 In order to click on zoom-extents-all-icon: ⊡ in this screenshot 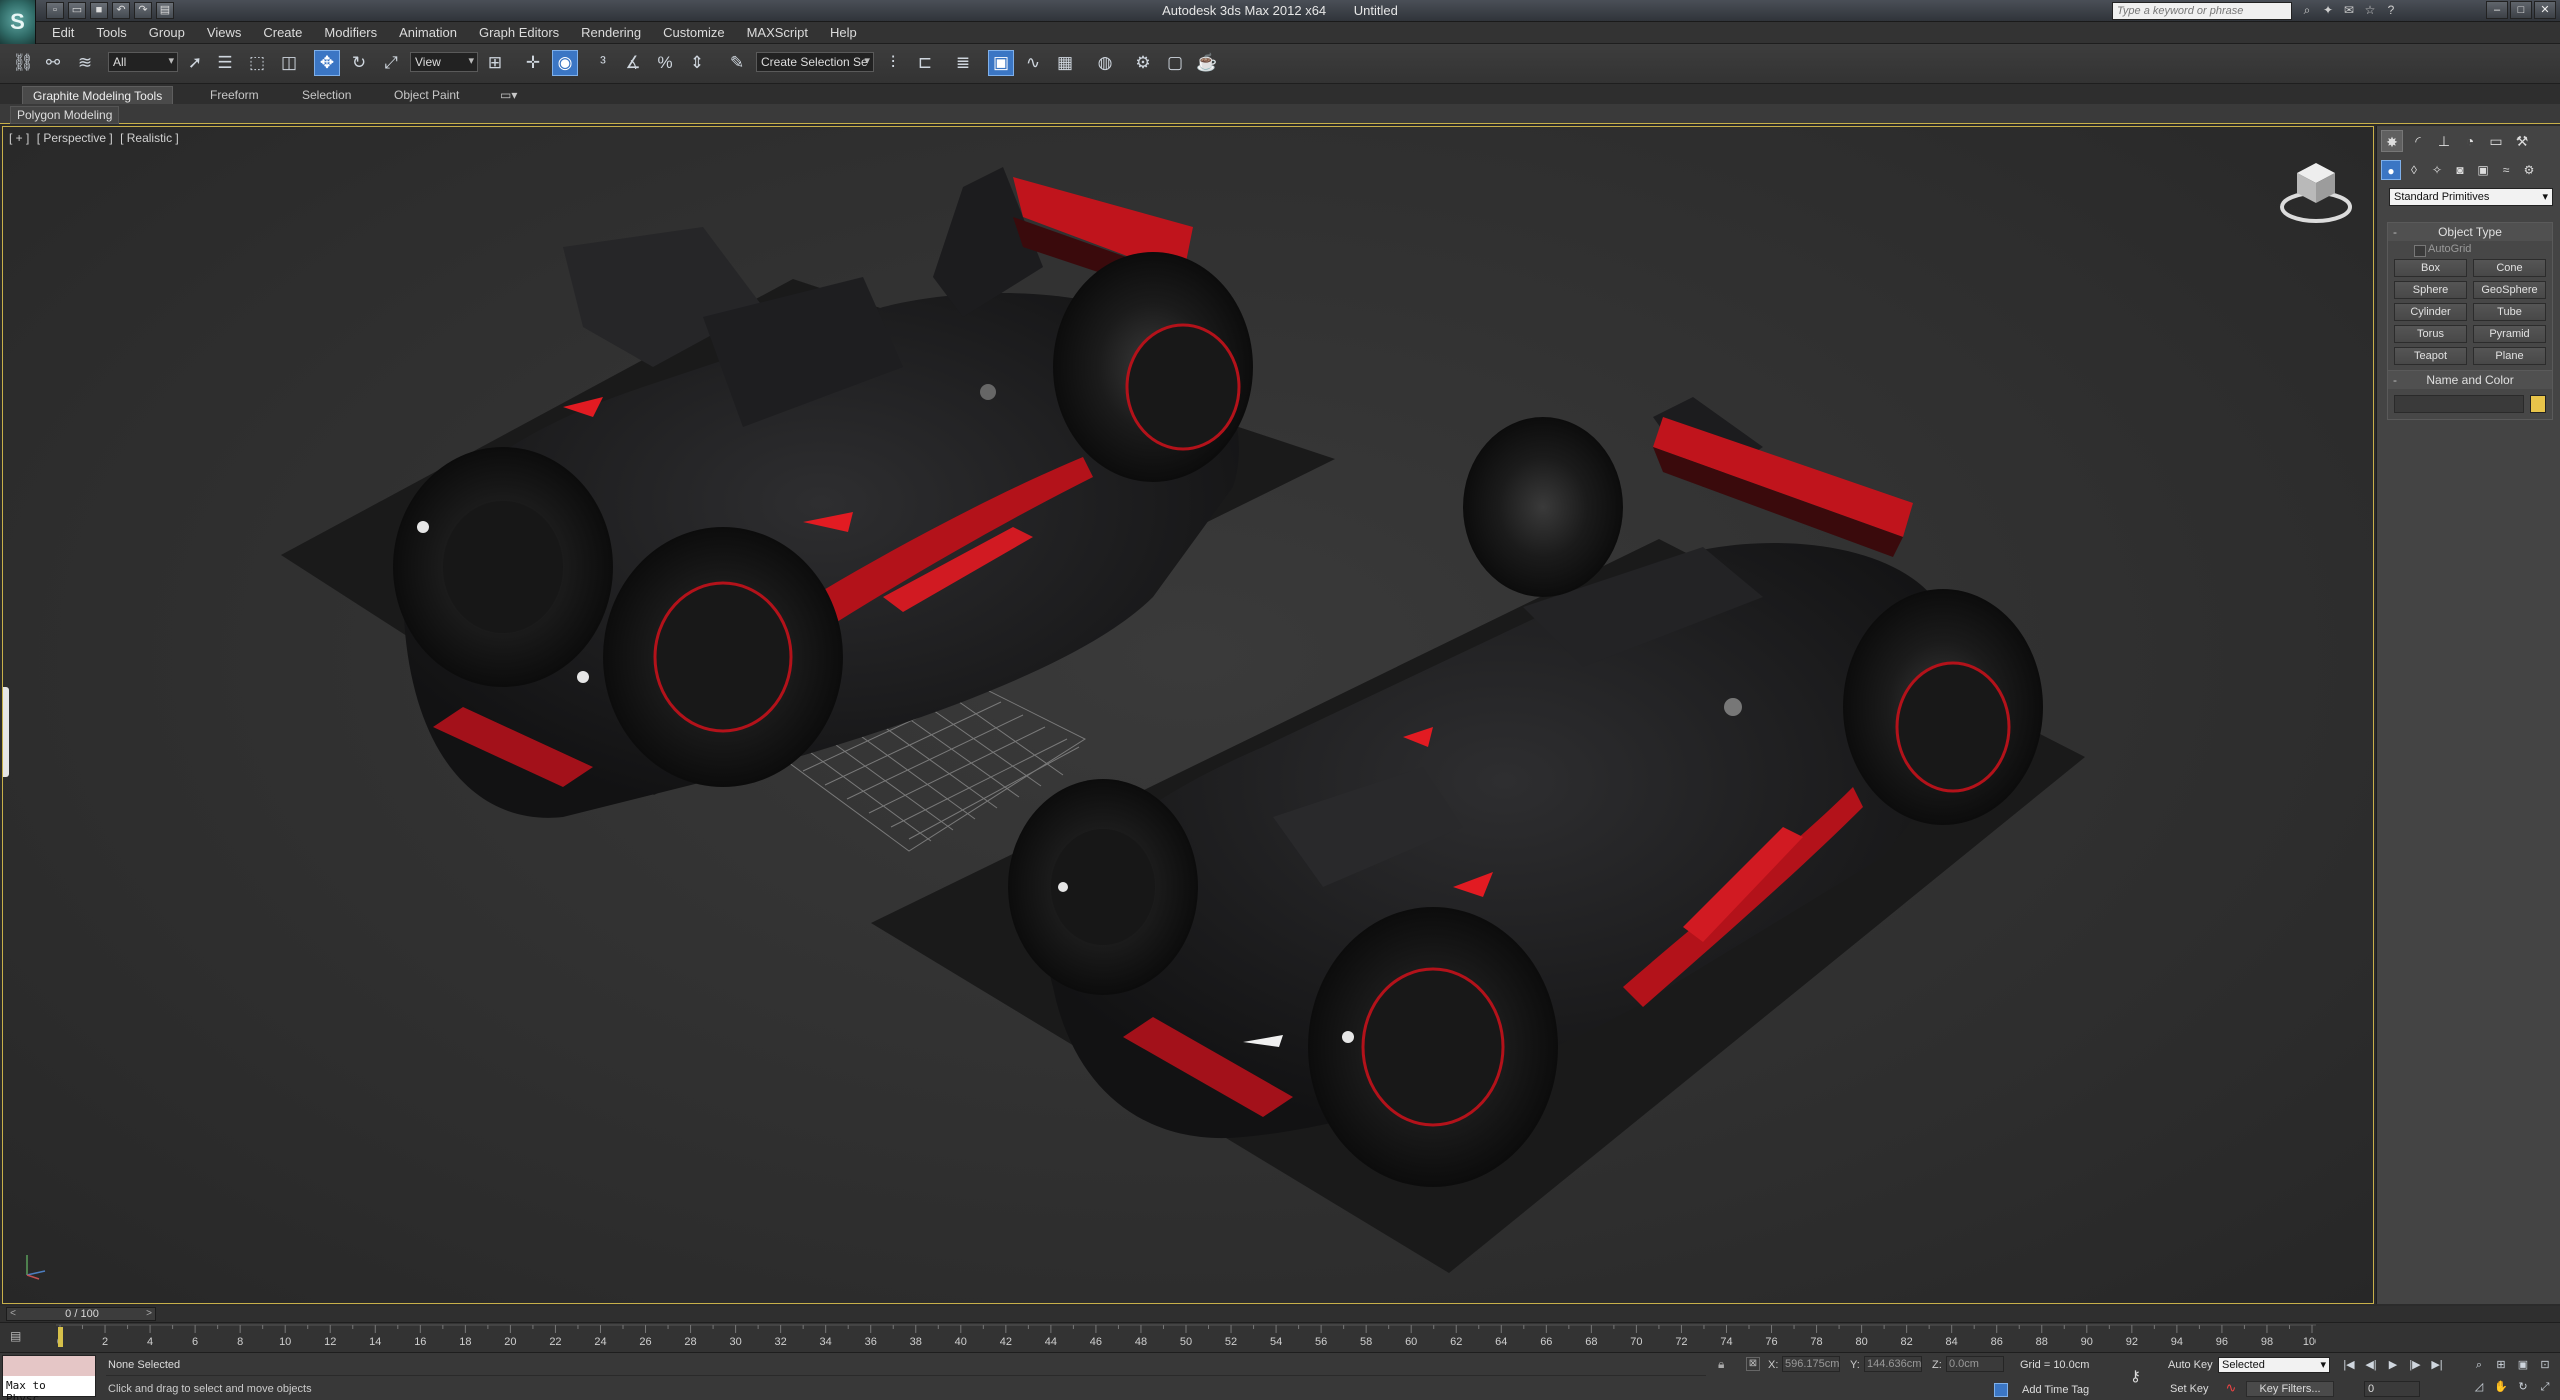, I will do `click(2545, 1365)`.